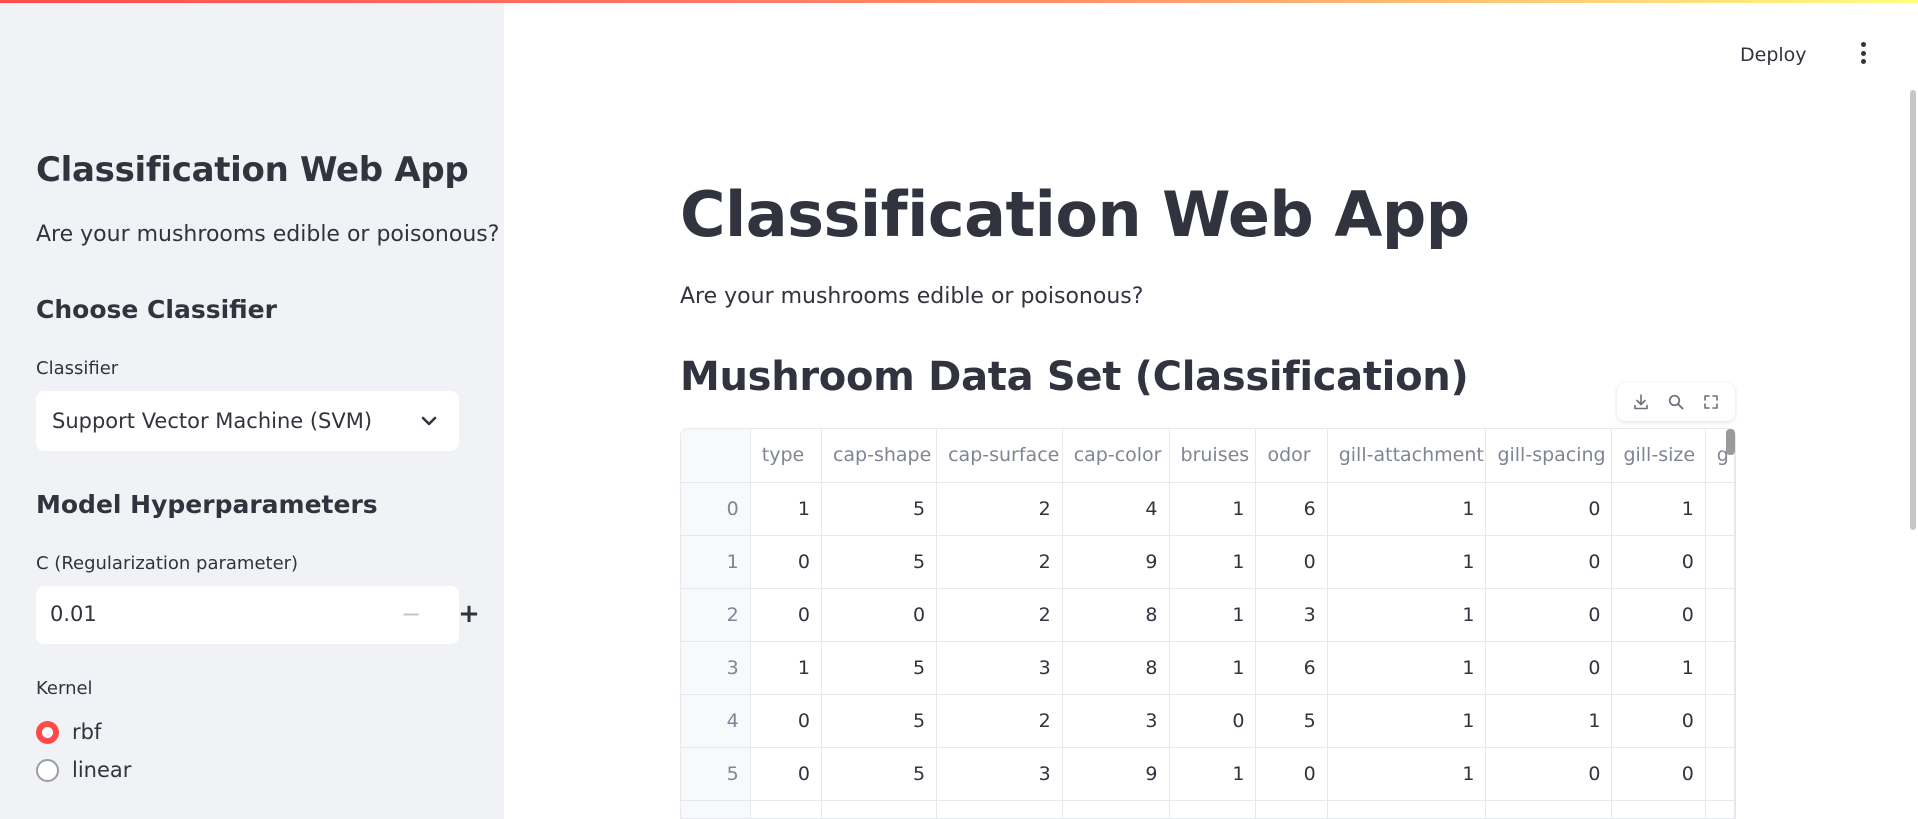 The image size is (1918, 819). I want to click on increment-button: +, so click(469, 615).